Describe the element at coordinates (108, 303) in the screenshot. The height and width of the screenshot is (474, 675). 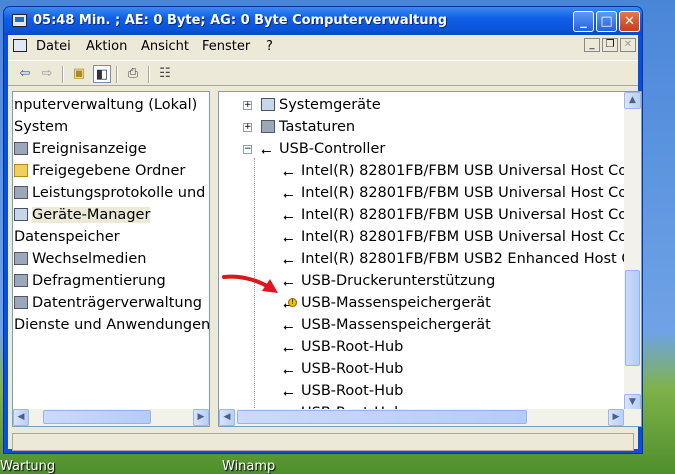
I see `tree-item-disk-management: Datenträgerverwaltung` at that location.